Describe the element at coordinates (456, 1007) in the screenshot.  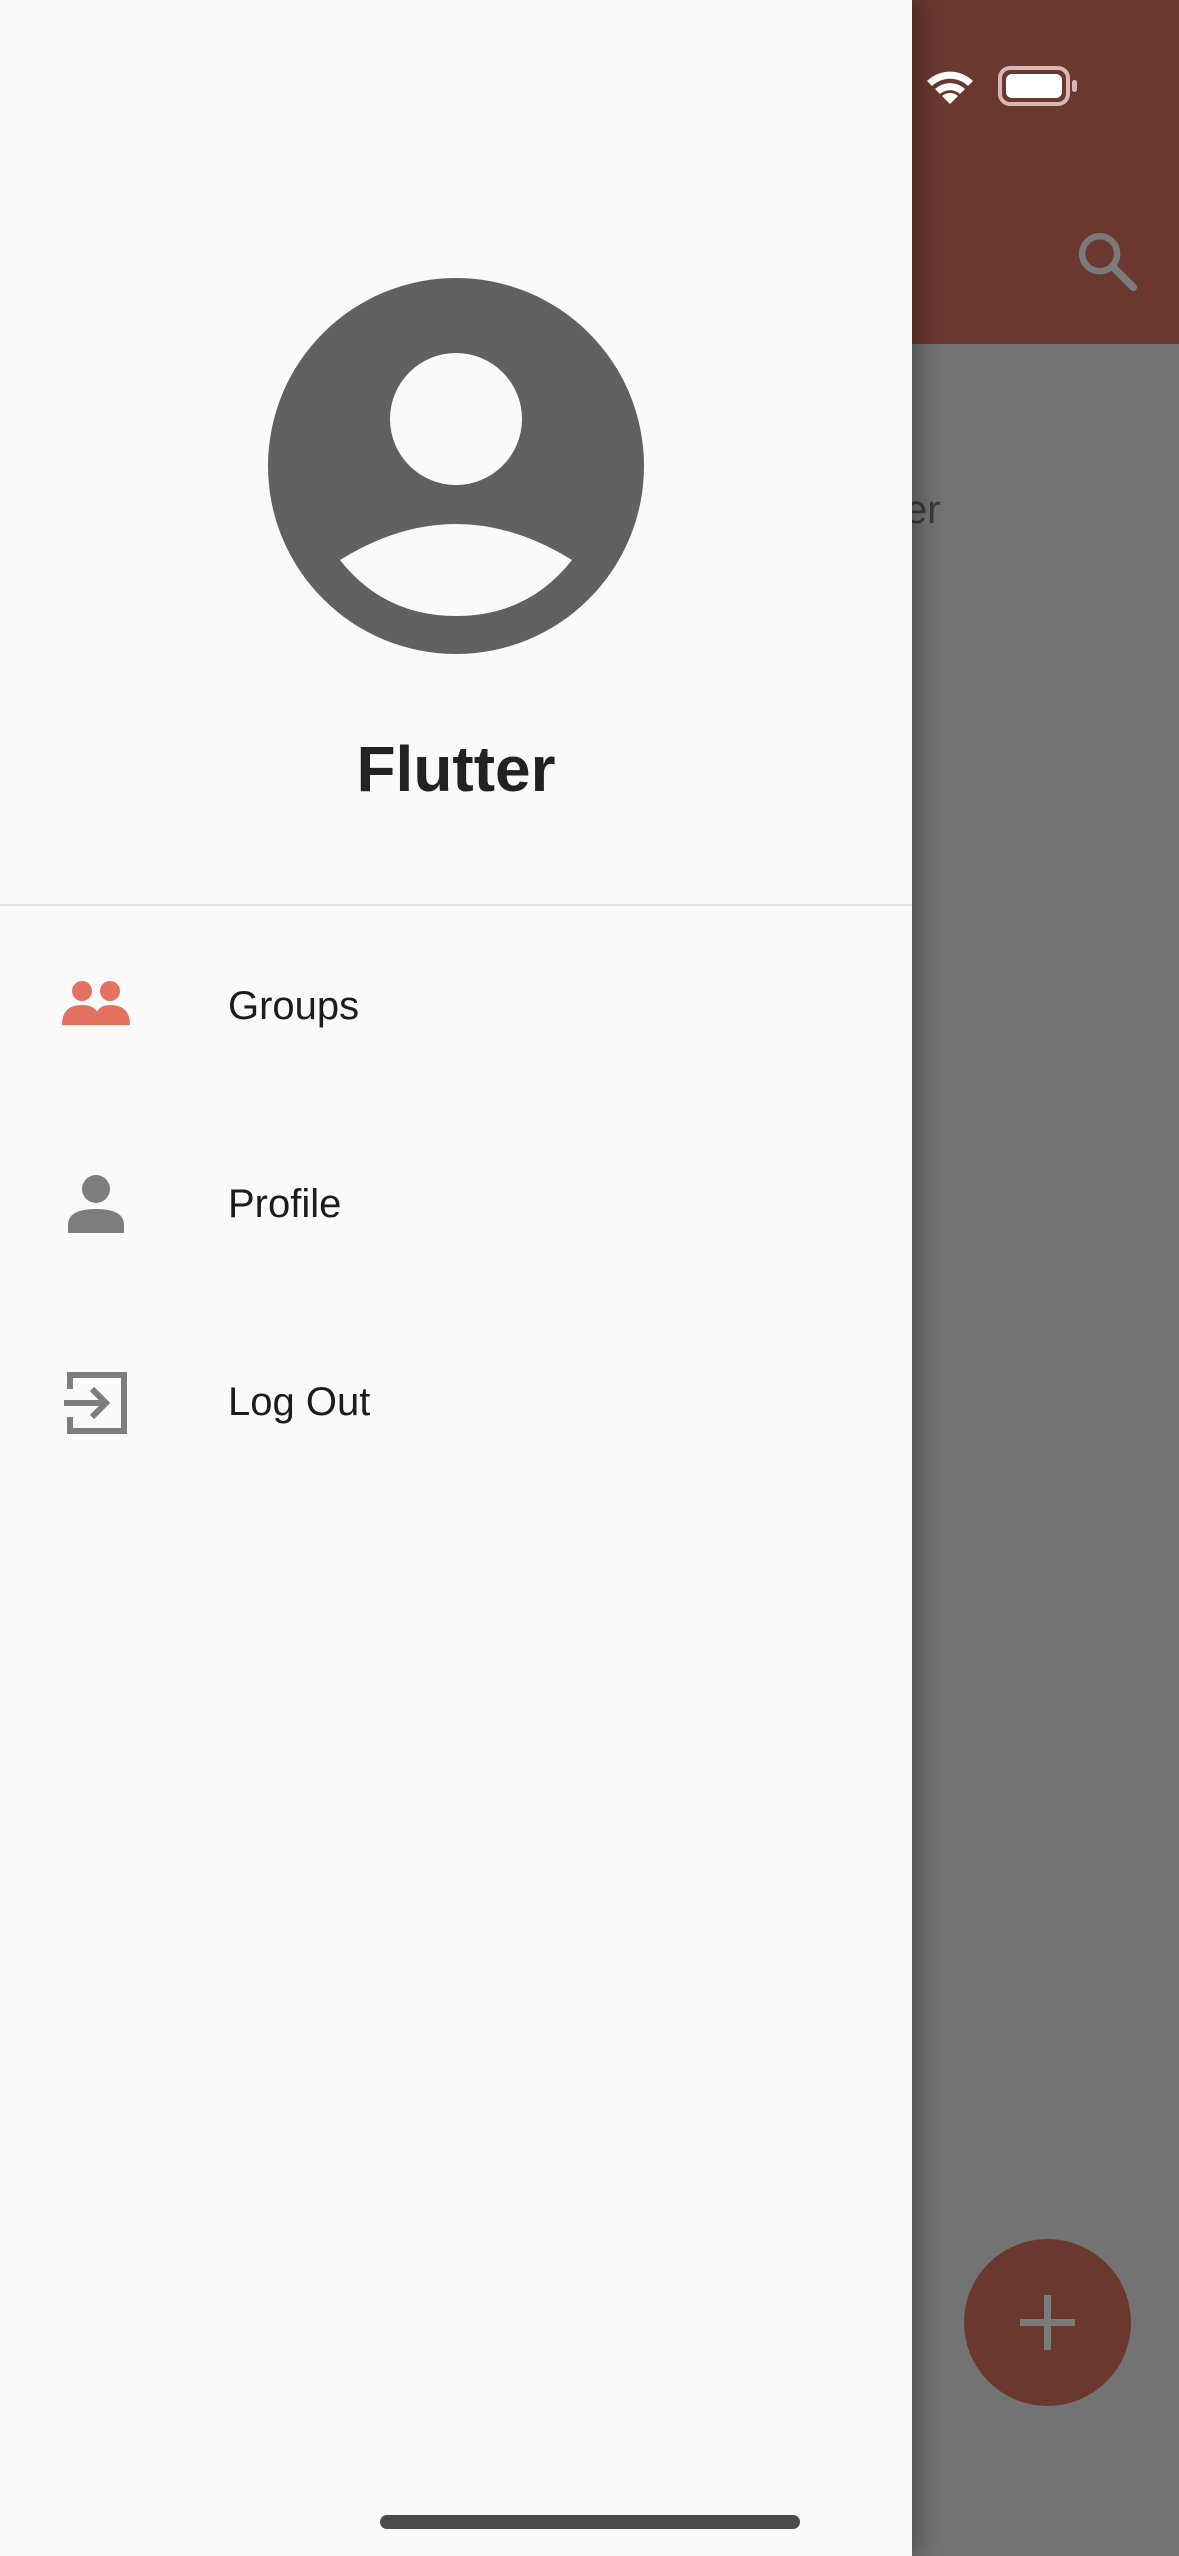
I see `drawer-item-groups: Groups` at that location.